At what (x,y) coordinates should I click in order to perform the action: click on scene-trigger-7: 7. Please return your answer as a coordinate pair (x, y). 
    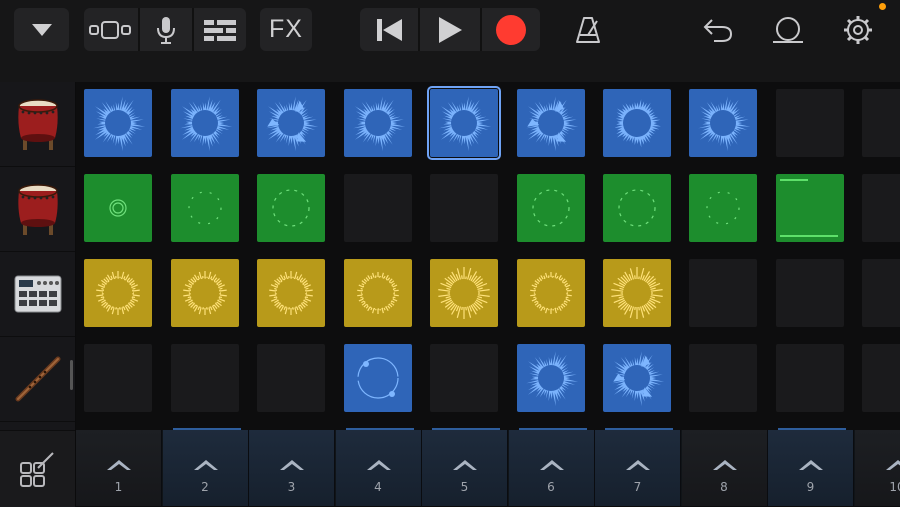
    Looking at the image, I should click on (638, 468).